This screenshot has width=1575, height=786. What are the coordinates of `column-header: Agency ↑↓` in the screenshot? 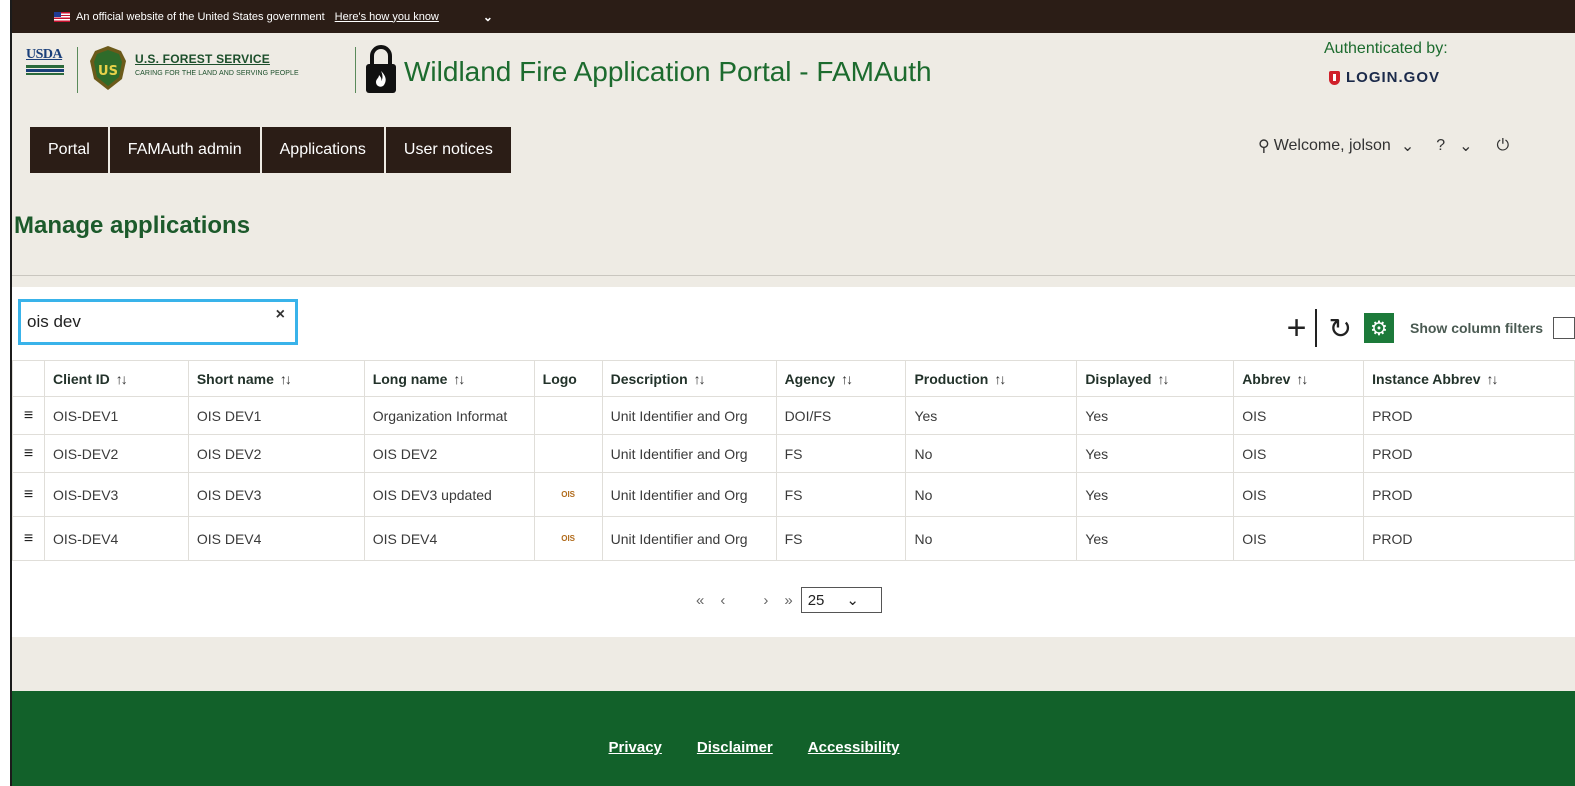 It's located at (841, 378).